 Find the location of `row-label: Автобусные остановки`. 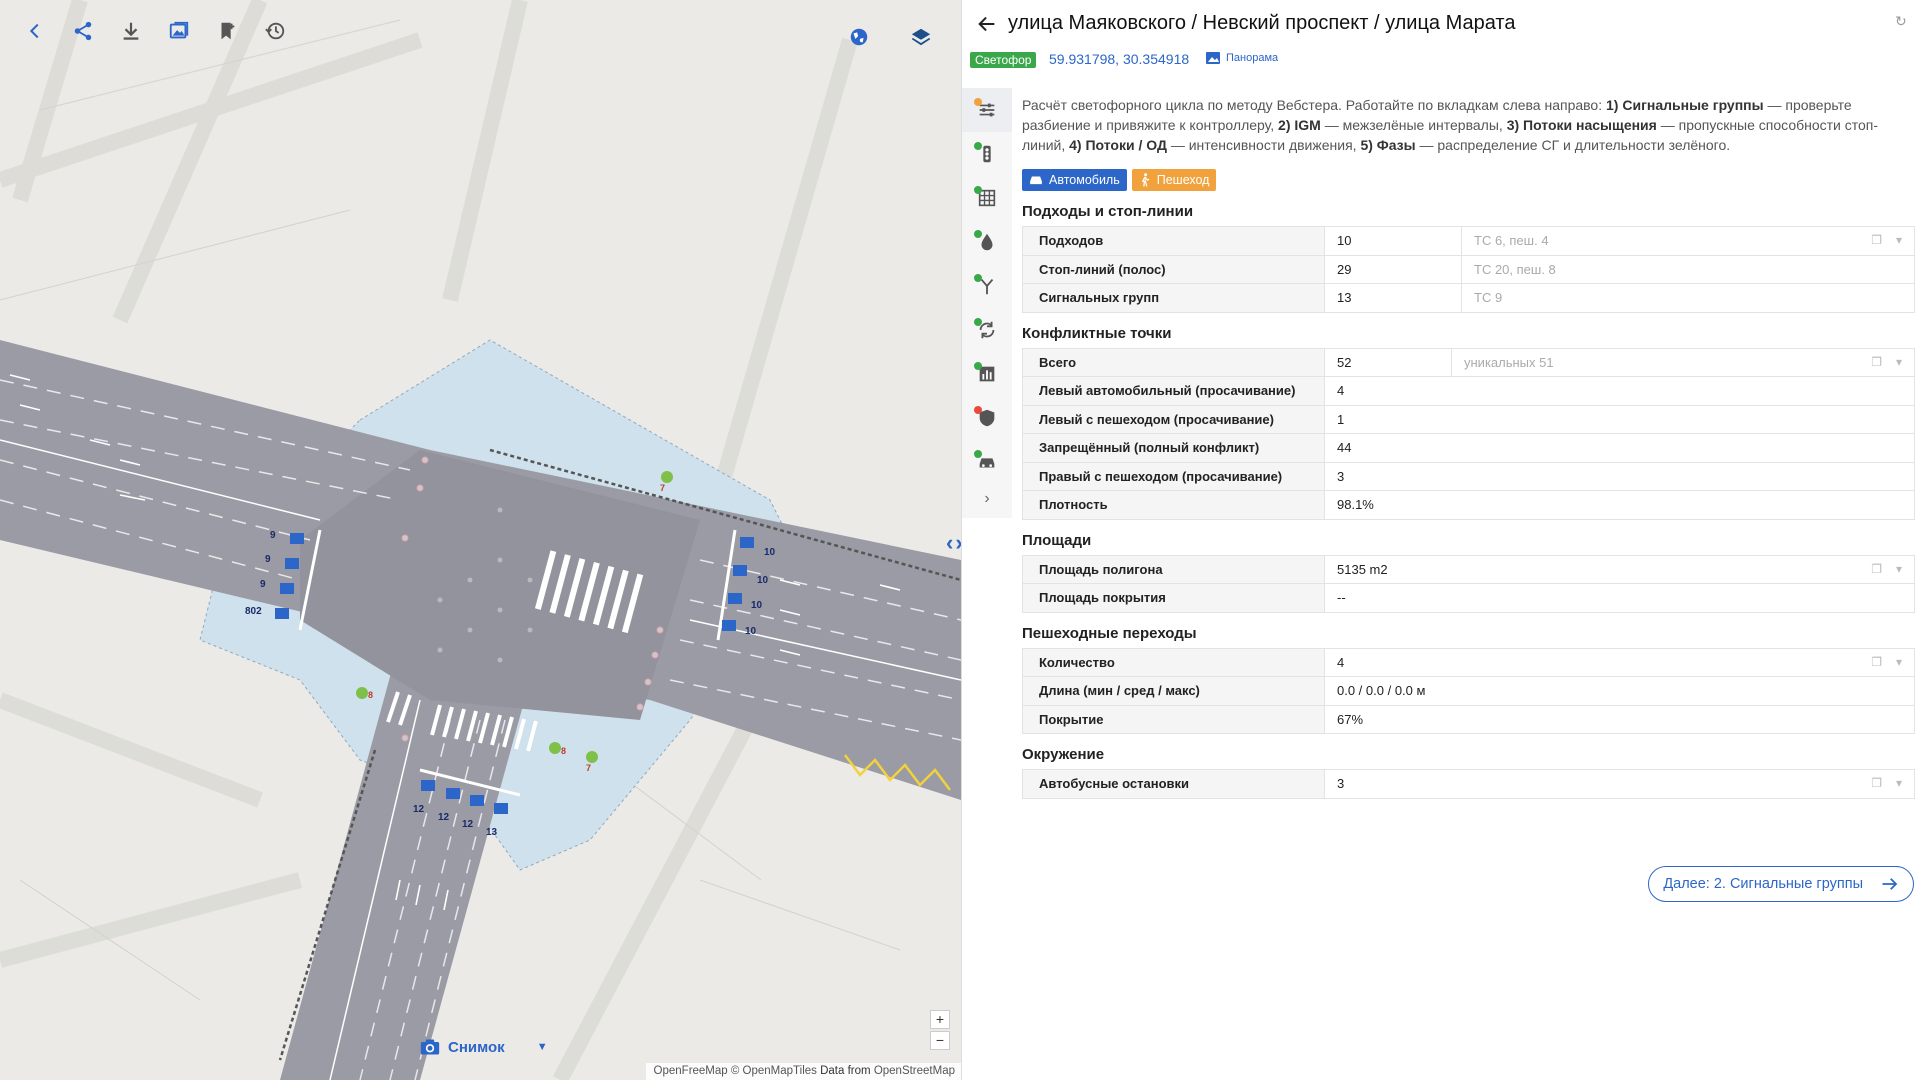

row-label: Автобусные остановки is located at coordinates (1173, 784).